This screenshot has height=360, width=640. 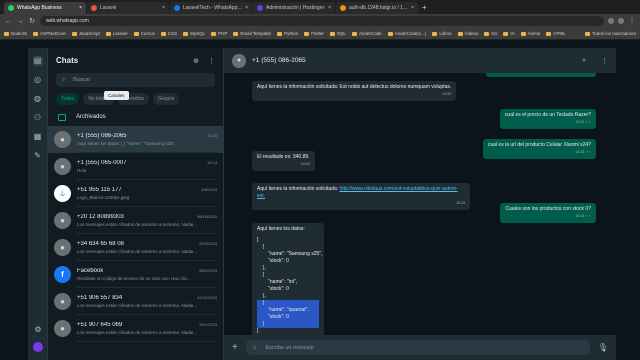 I want to click on reload-icon: ↻, so click(x=32, y=21).